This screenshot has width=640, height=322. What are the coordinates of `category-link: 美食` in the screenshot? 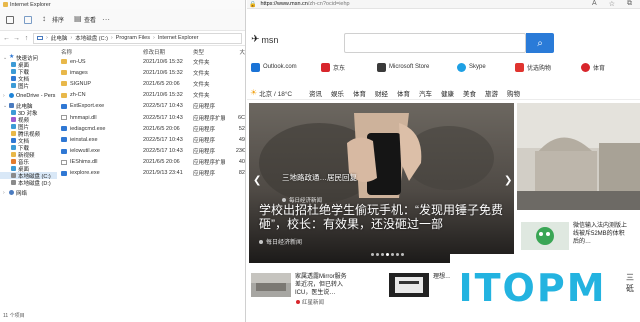 It's located at (469, 93).